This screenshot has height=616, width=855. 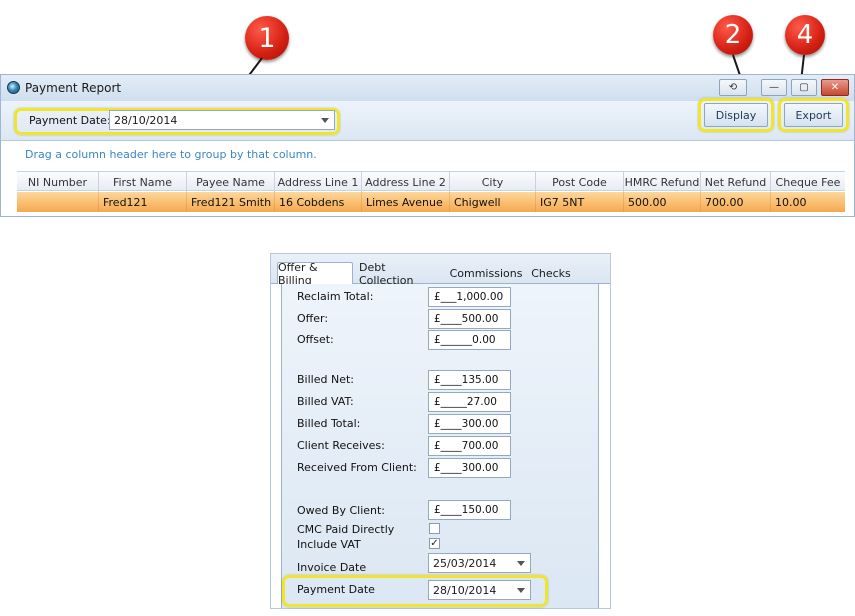 What do you see at coordinates (335, 296) in the screenshot?
I see `reclaim-total-label: Reclaim Total:` at bounding box center [335, 296].